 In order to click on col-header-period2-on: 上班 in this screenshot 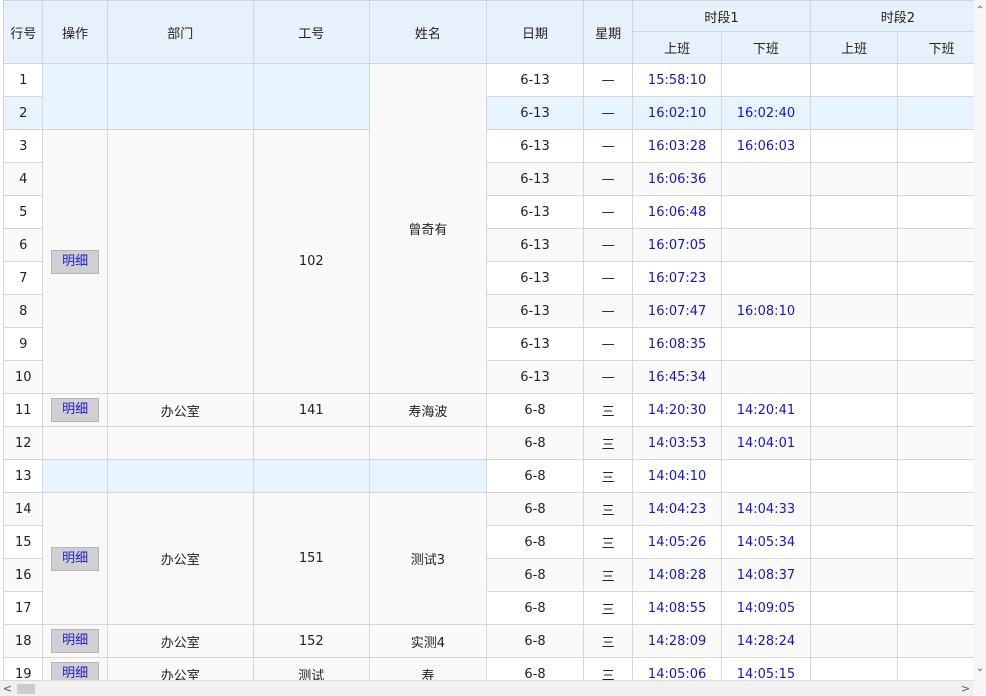, I will do `click(854, 47)`.